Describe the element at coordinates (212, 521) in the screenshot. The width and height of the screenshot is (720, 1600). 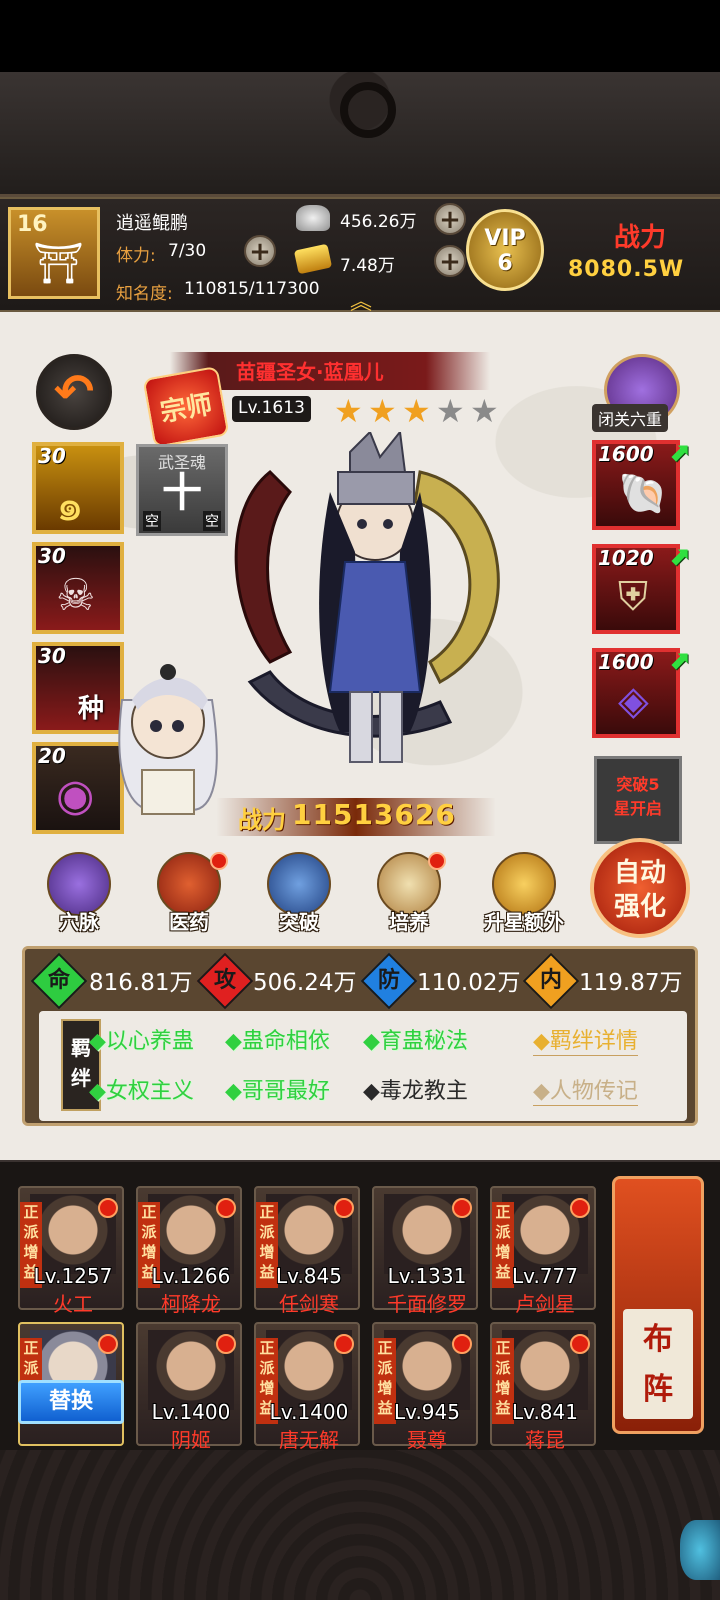
I see `soul-empty-right: 空` at that location.